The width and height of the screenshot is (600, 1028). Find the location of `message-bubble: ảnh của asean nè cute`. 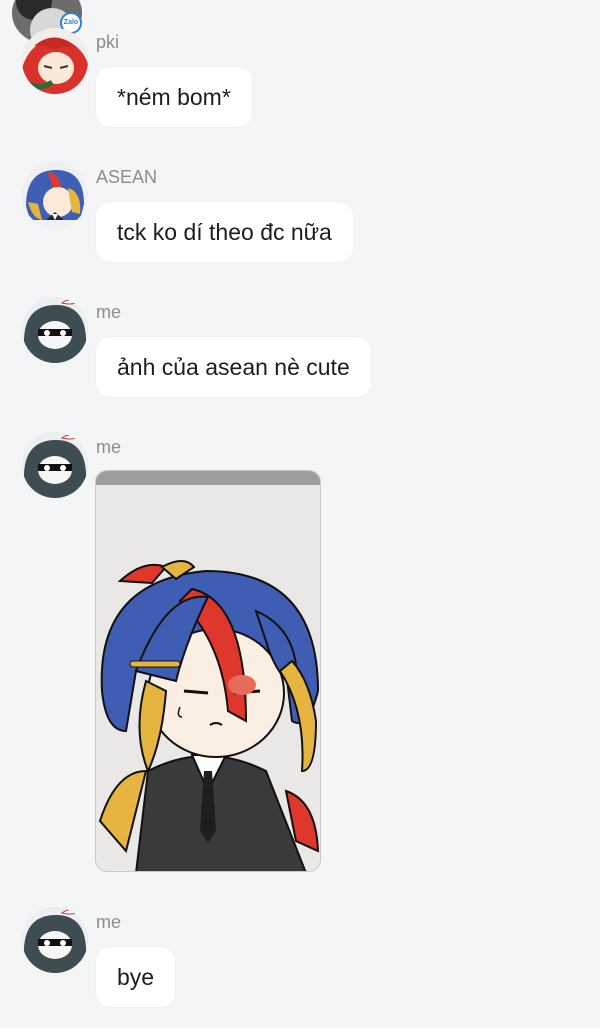

message-bubble: ảnh của asean nè cute is located at coordinates (233, 367).